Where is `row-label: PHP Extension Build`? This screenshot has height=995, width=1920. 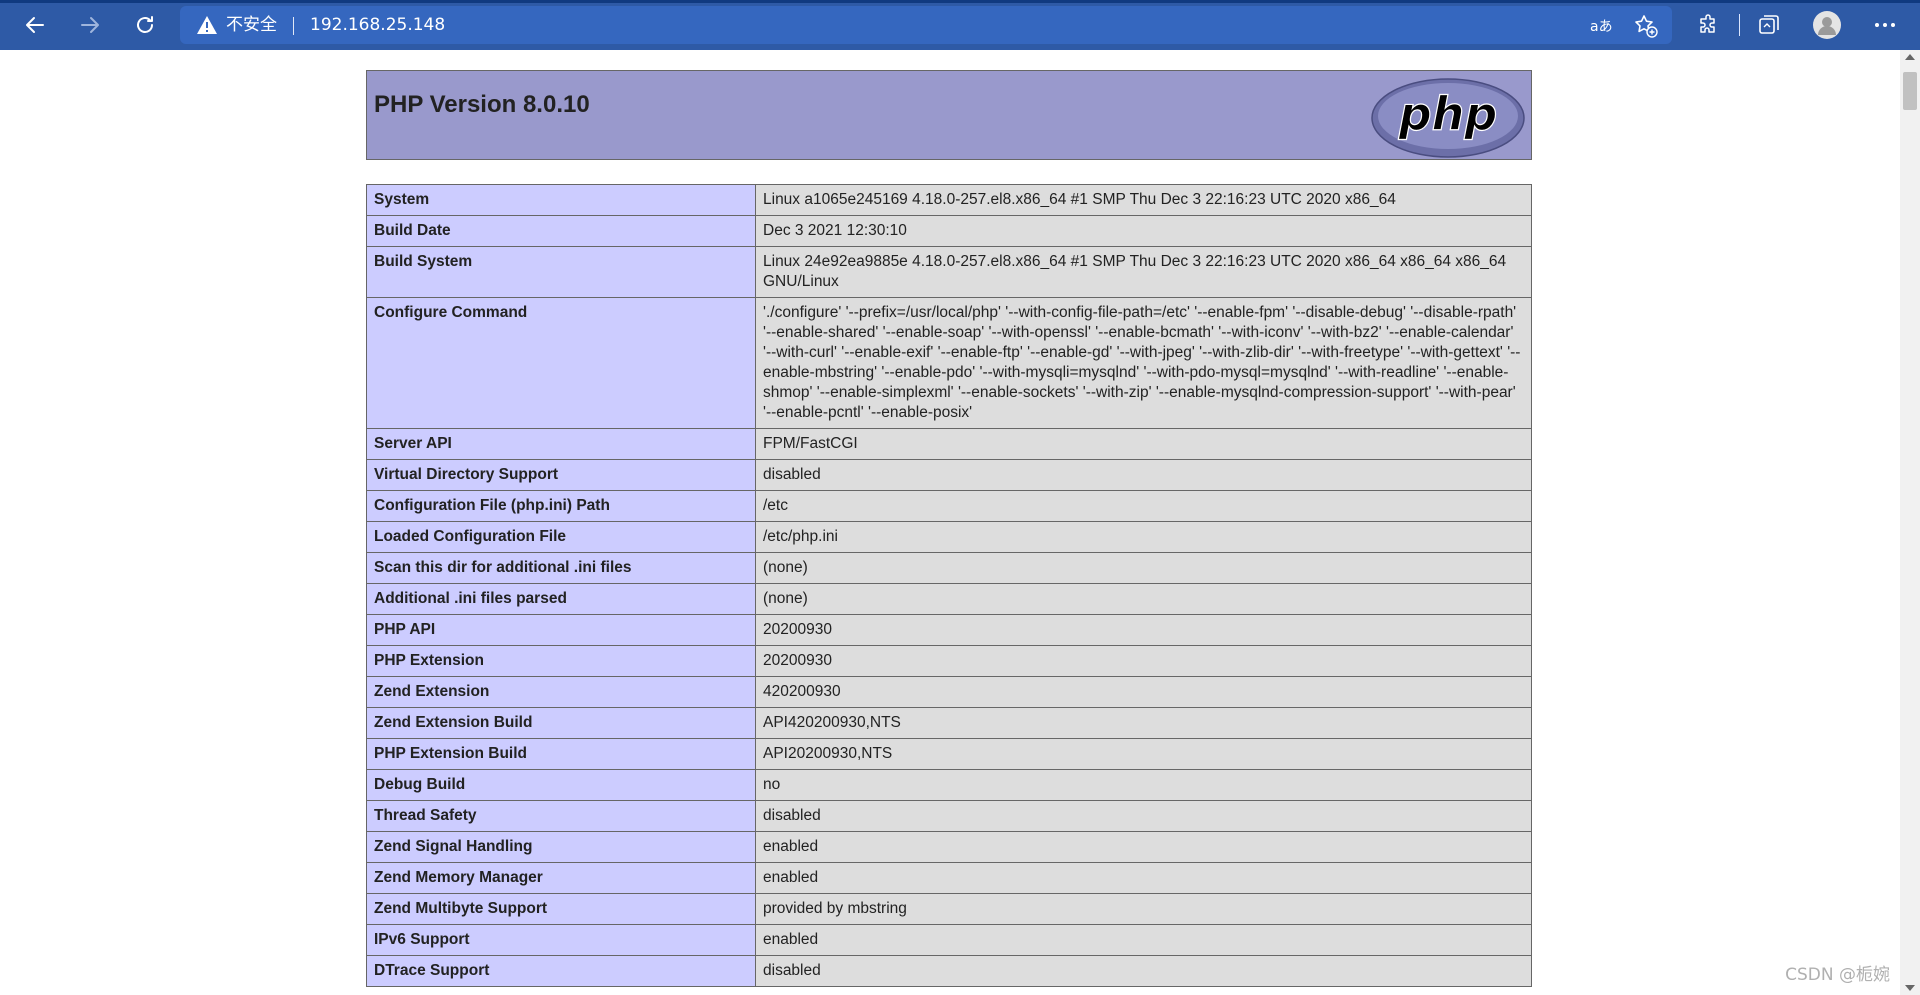 row-label: PHP Extension Build is located at coordinates (561, 754).